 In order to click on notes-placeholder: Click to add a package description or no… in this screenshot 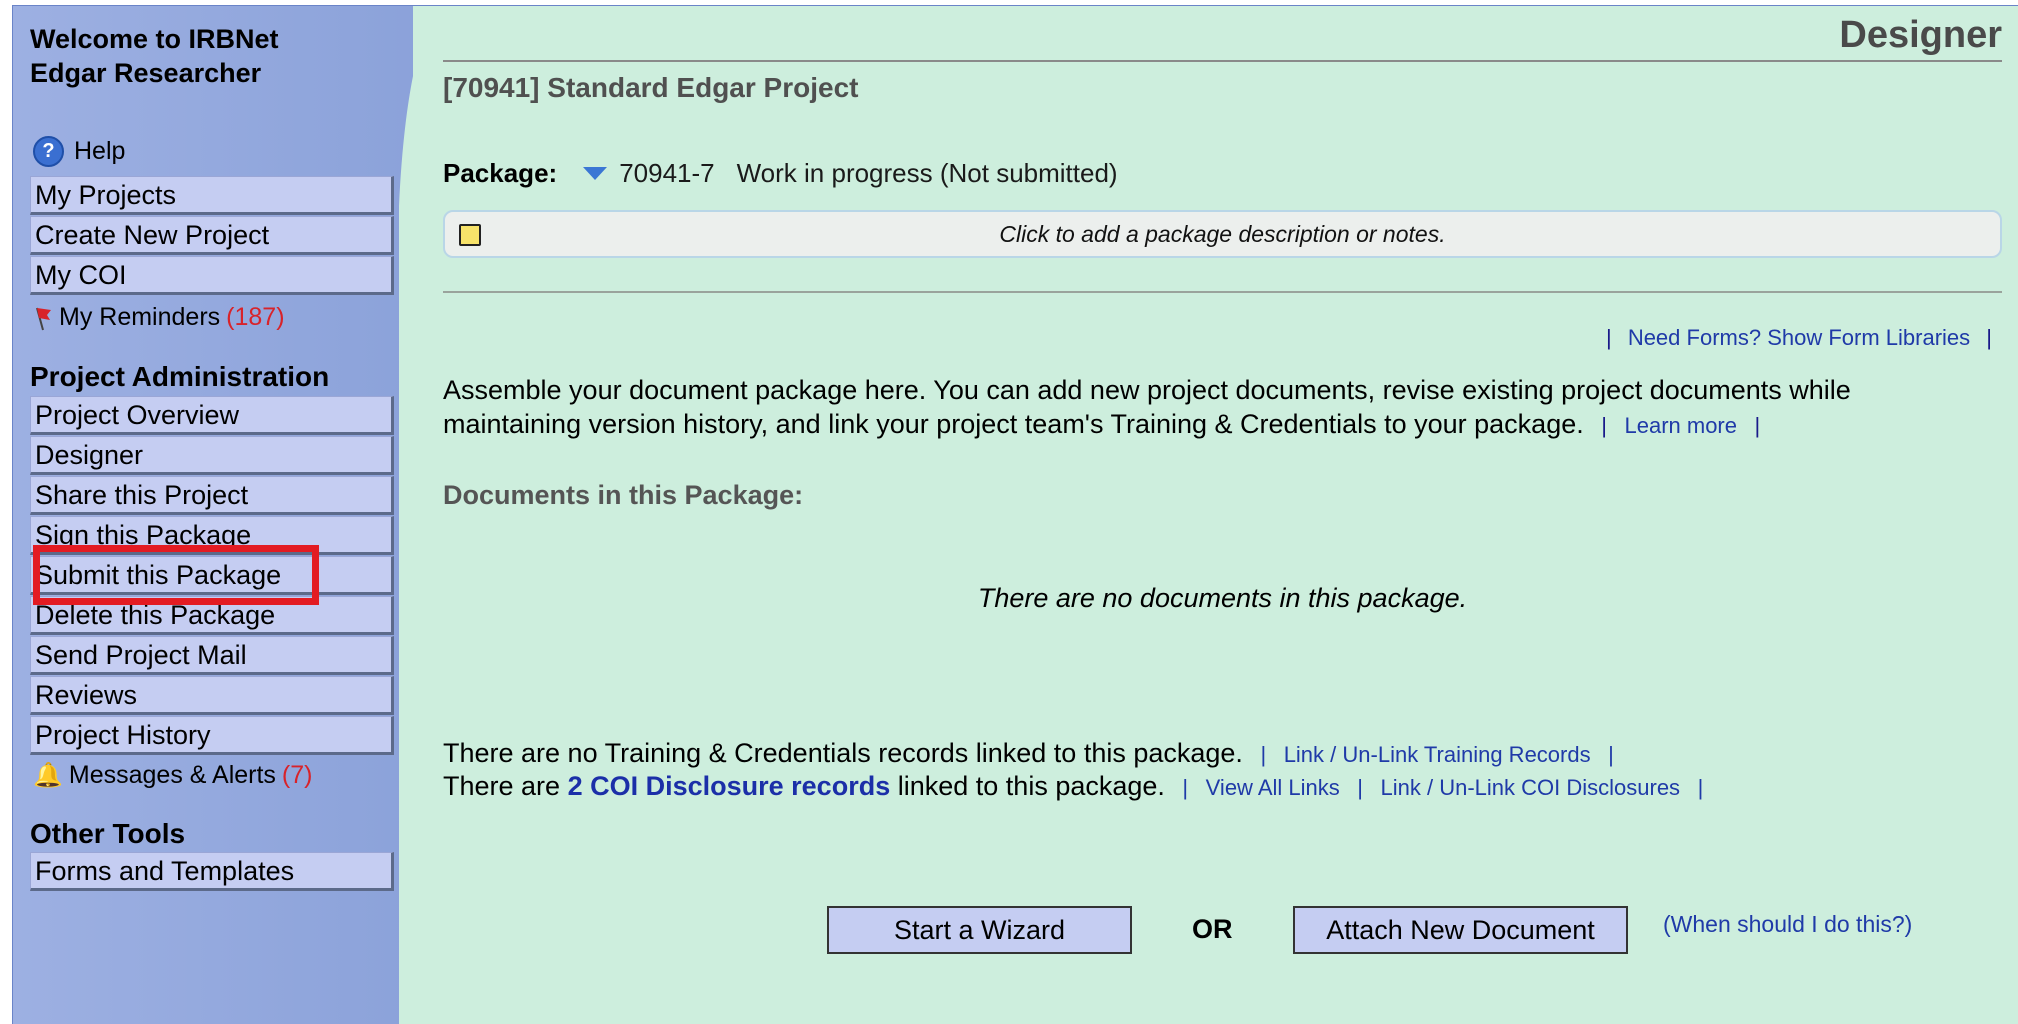, I will do `click(1222, 233)`.